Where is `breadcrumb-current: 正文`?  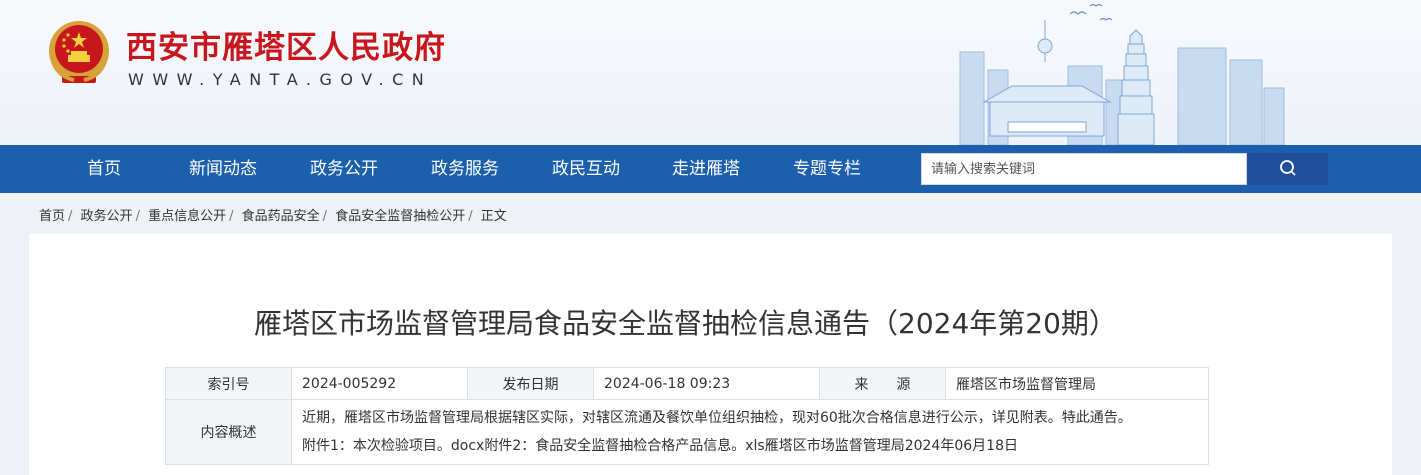
breadcrumb-current: 正文 is located at coordinates (493, 216).